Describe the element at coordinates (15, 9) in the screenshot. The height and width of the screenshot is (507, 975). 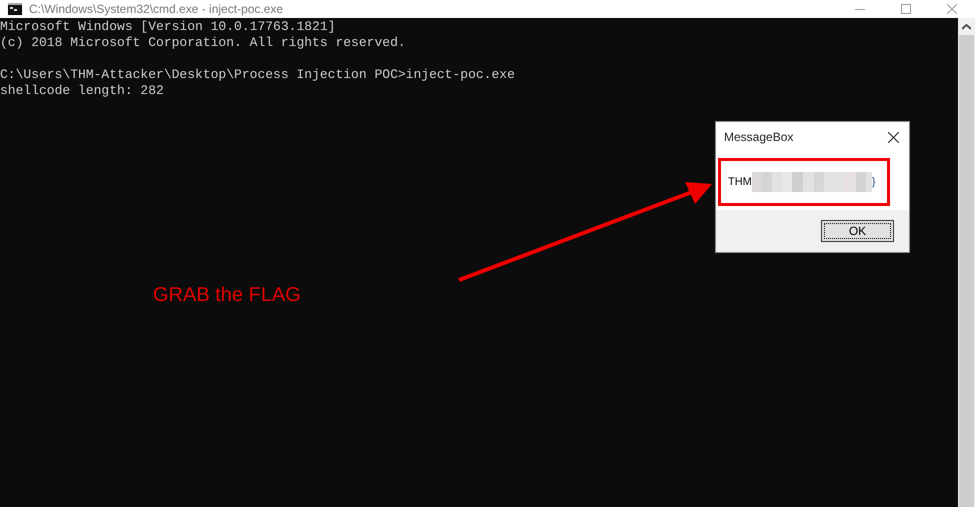
I see `console-app-icon` at that location.